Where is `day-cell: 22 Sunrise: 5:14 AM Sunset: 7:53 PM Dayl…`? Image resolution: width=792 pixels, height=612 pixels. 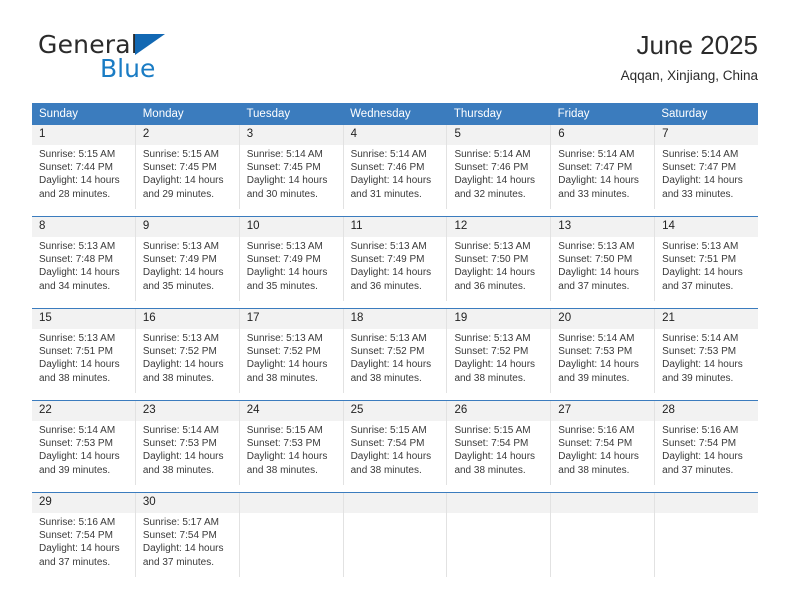 day-cell: 22 Sunrise: 5:14 AM Sunset: 7:53 PM Dayl… is located at coordinates (84, 443).